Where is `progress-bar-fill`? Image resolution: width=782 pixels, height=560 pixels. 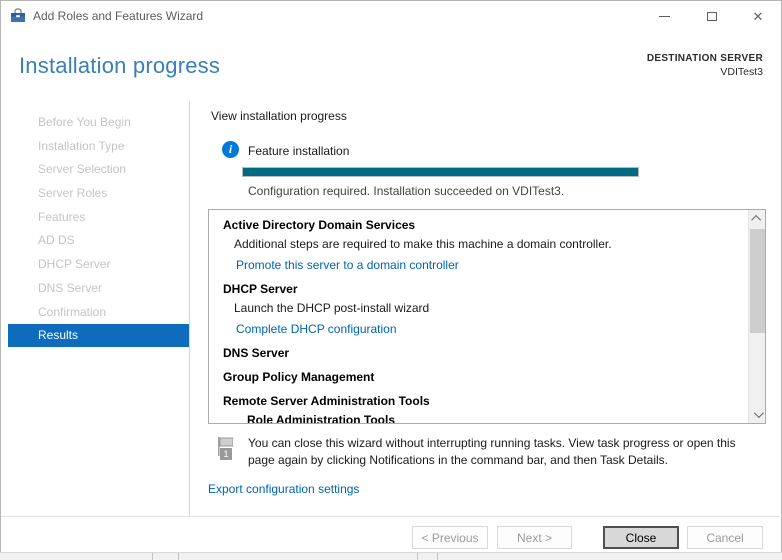
progress-bar-fill is located at coordinates (440, 172).